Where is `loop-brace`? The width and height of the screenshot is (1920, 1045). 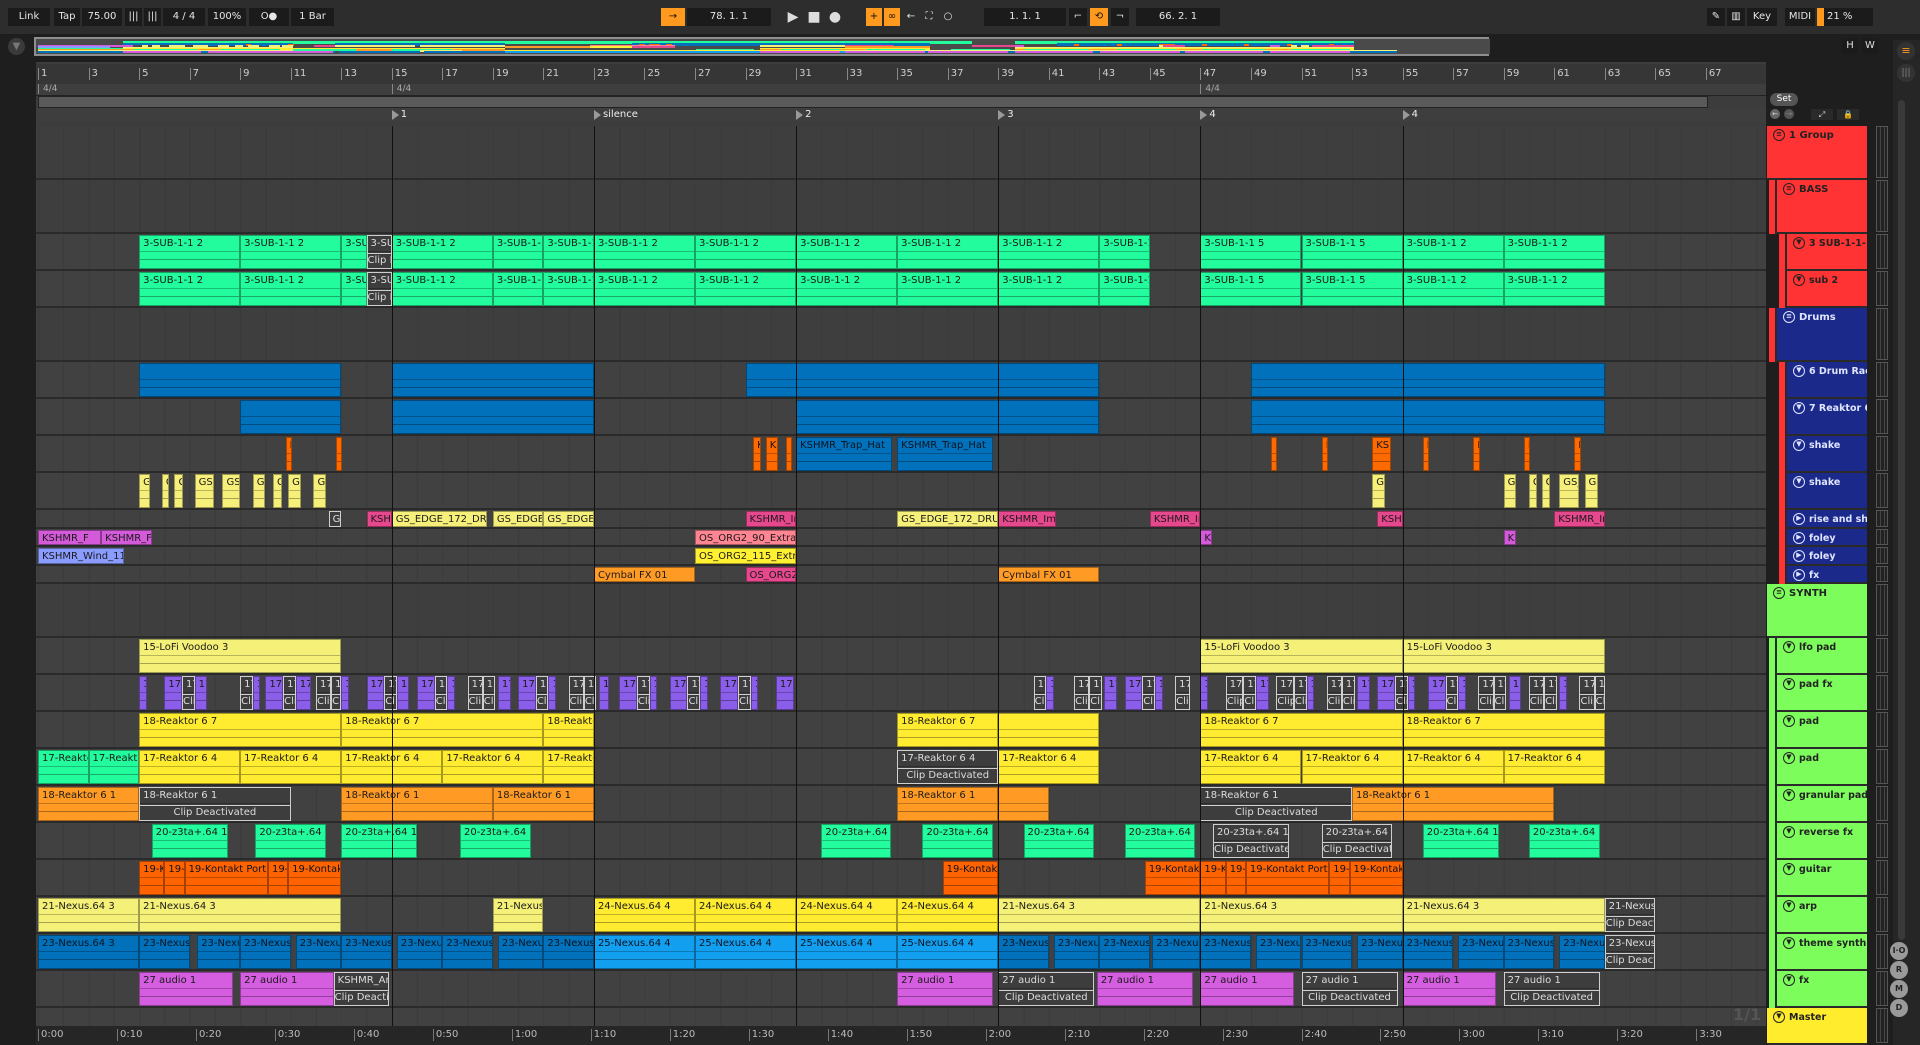 loop-brace is located at coordinates (873, 102).